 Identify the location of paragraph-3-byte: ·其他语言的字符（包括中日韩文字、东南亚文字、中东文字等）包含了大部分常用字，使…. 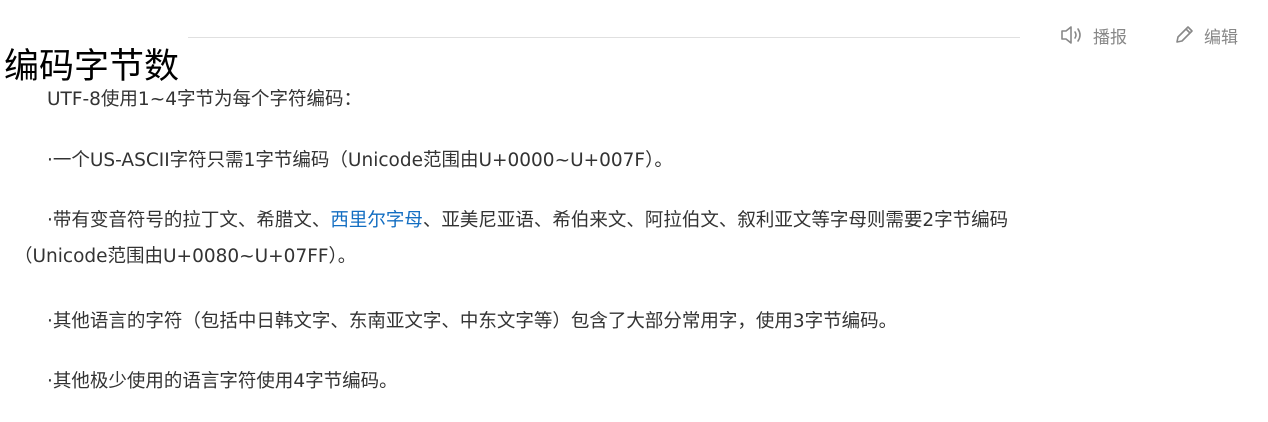
(472, 321).